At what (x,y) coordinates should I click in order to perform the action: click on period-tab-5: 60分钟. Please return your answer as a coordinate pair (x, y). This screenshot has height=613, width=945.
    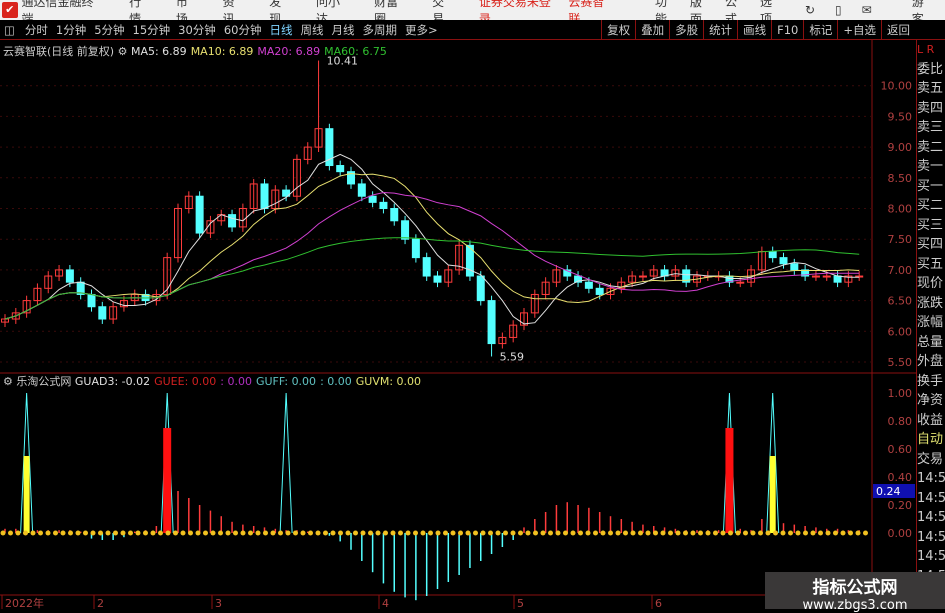
    Looking at the image, I should click on (243, 30).